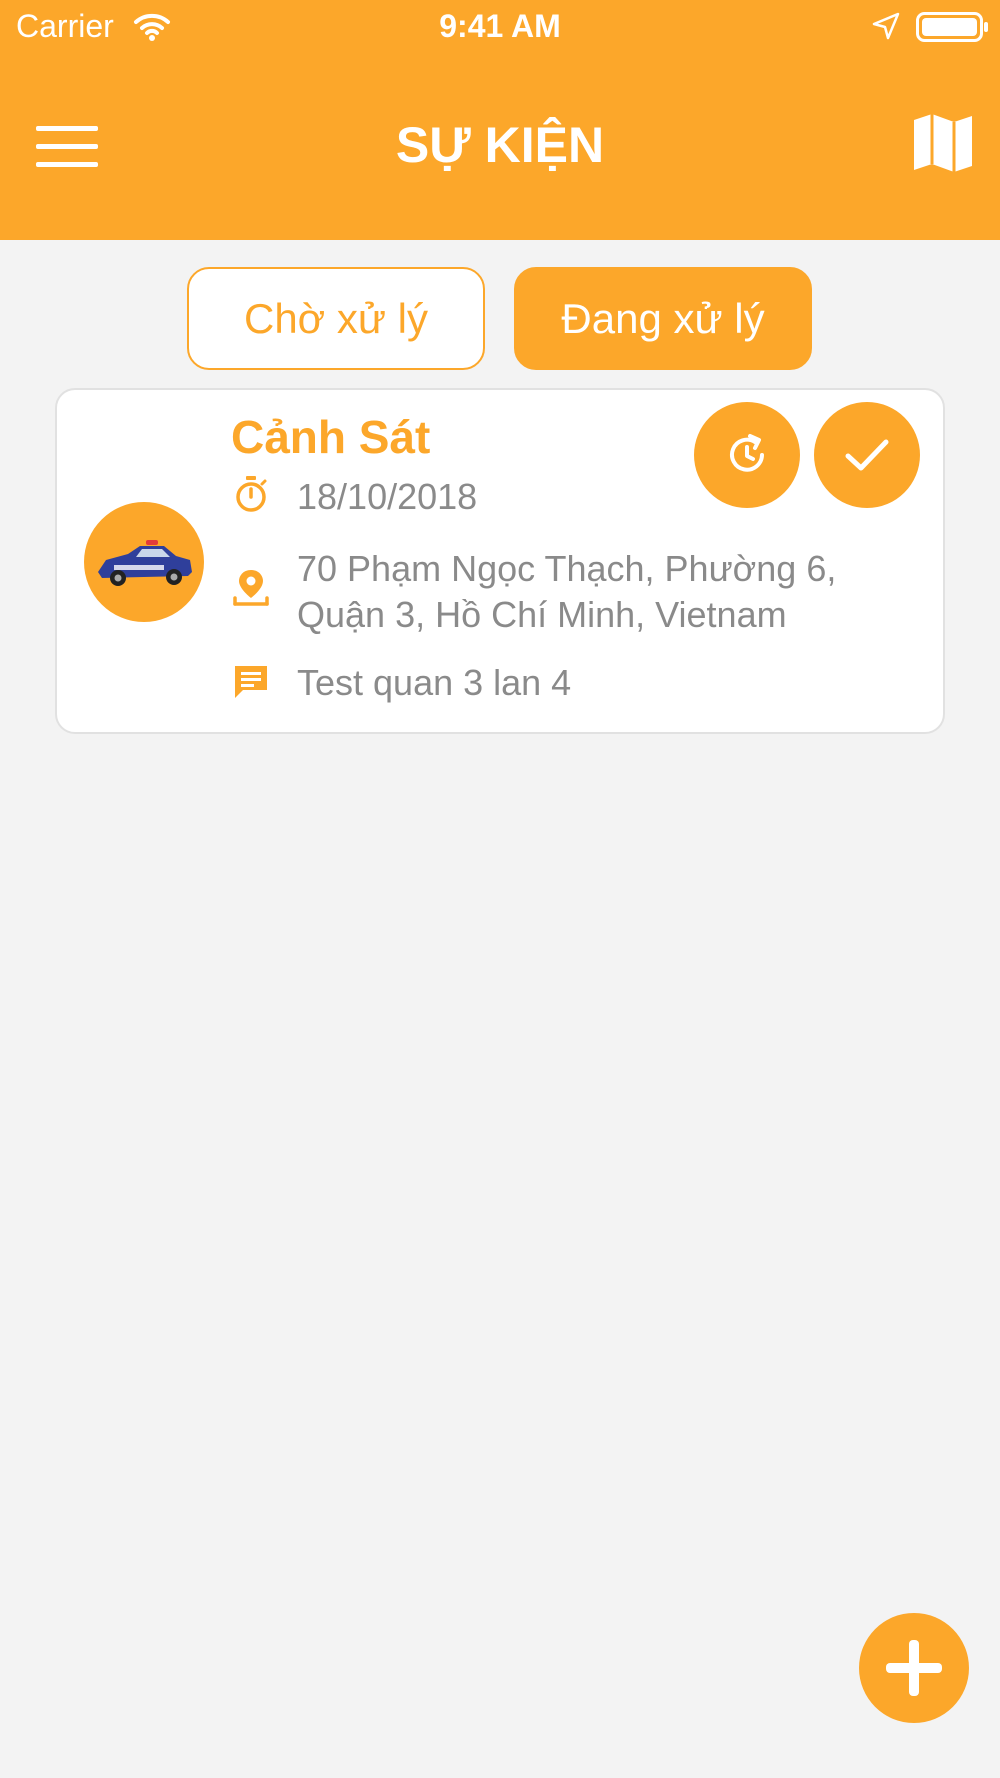  What do you see at coordinates (387, 496) in the screenshot?
I see `event-date: 18/10/2018` at bounding box center [387, 496].